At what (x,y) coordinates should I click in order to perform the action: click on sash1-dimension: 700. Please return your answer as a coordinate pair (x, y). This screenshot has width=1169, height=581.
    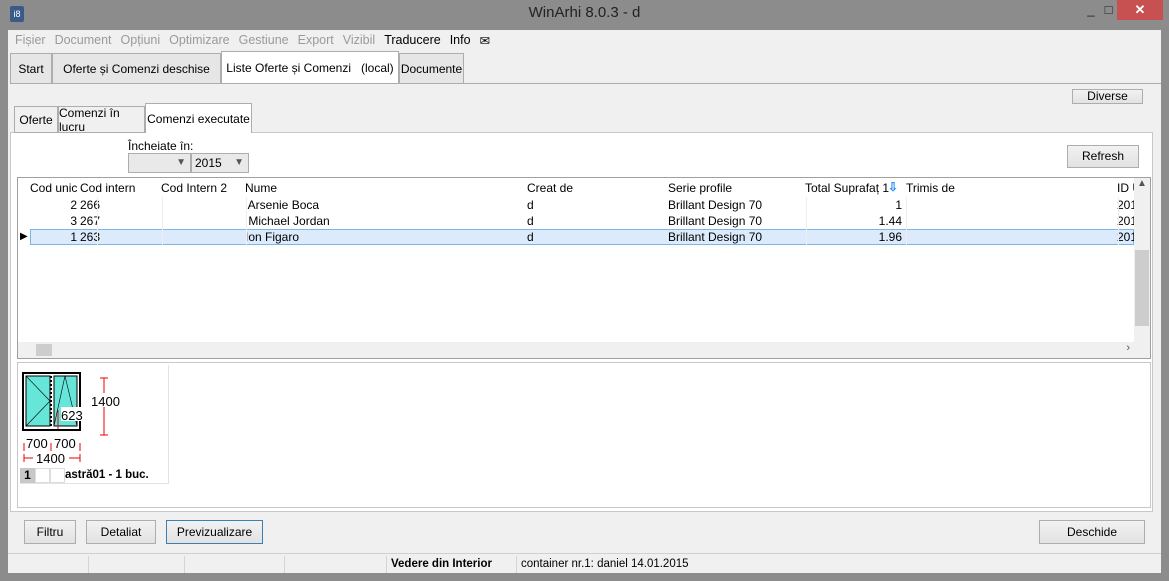
    Looking at the image, I should click on (37, 443).